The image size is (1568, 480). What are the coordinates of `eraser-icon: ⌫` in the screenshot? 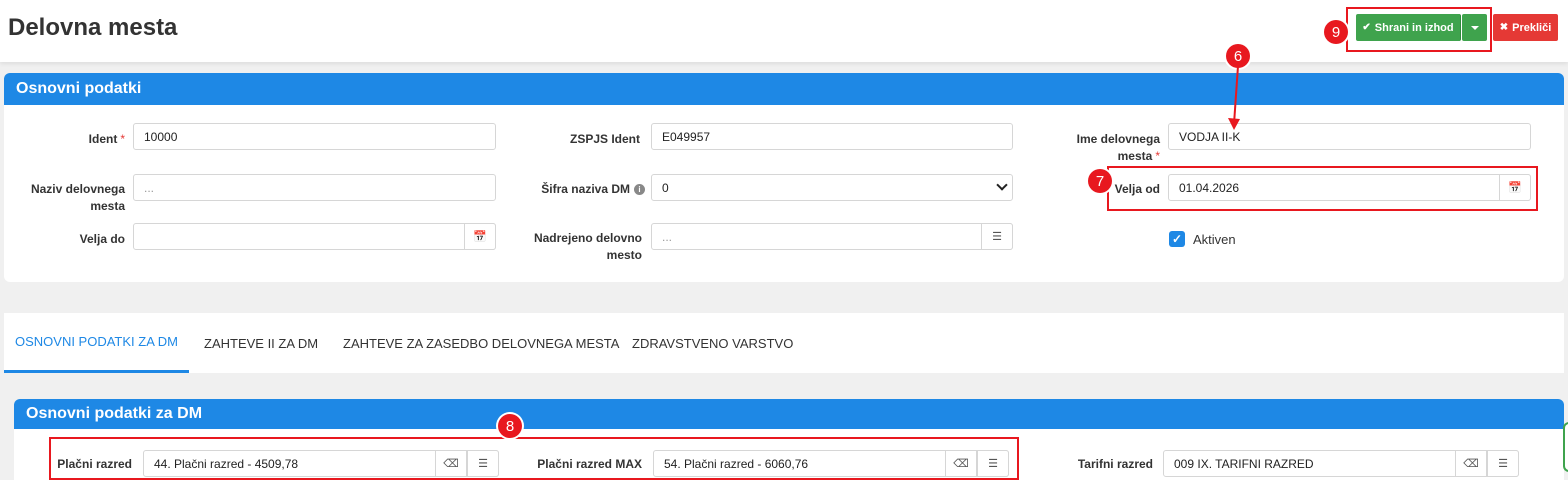 It's located at (1471, 463).